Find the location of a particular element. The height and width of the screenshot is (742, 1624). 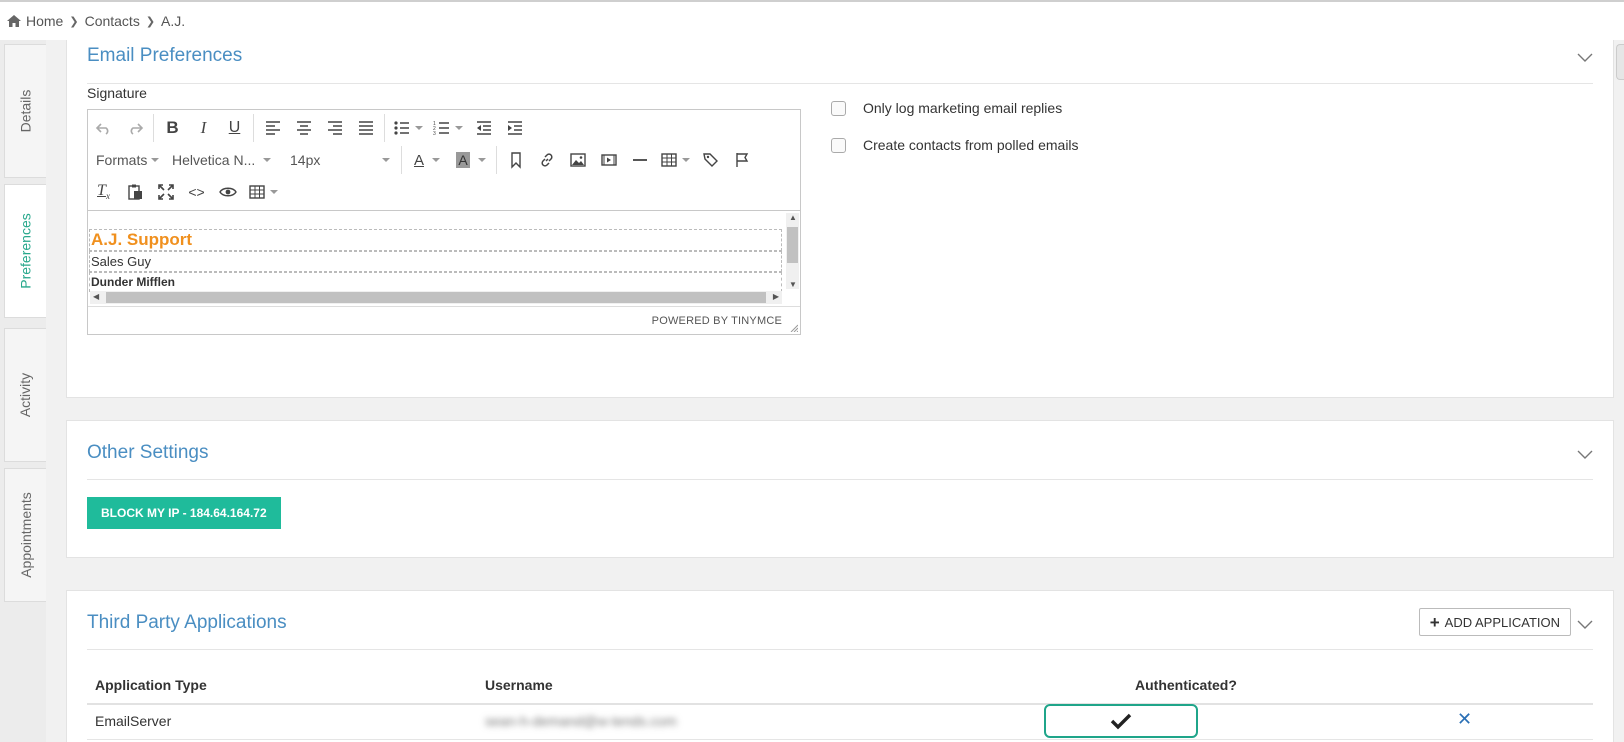

column-header-username: Username is located at coordinates (519, 685).